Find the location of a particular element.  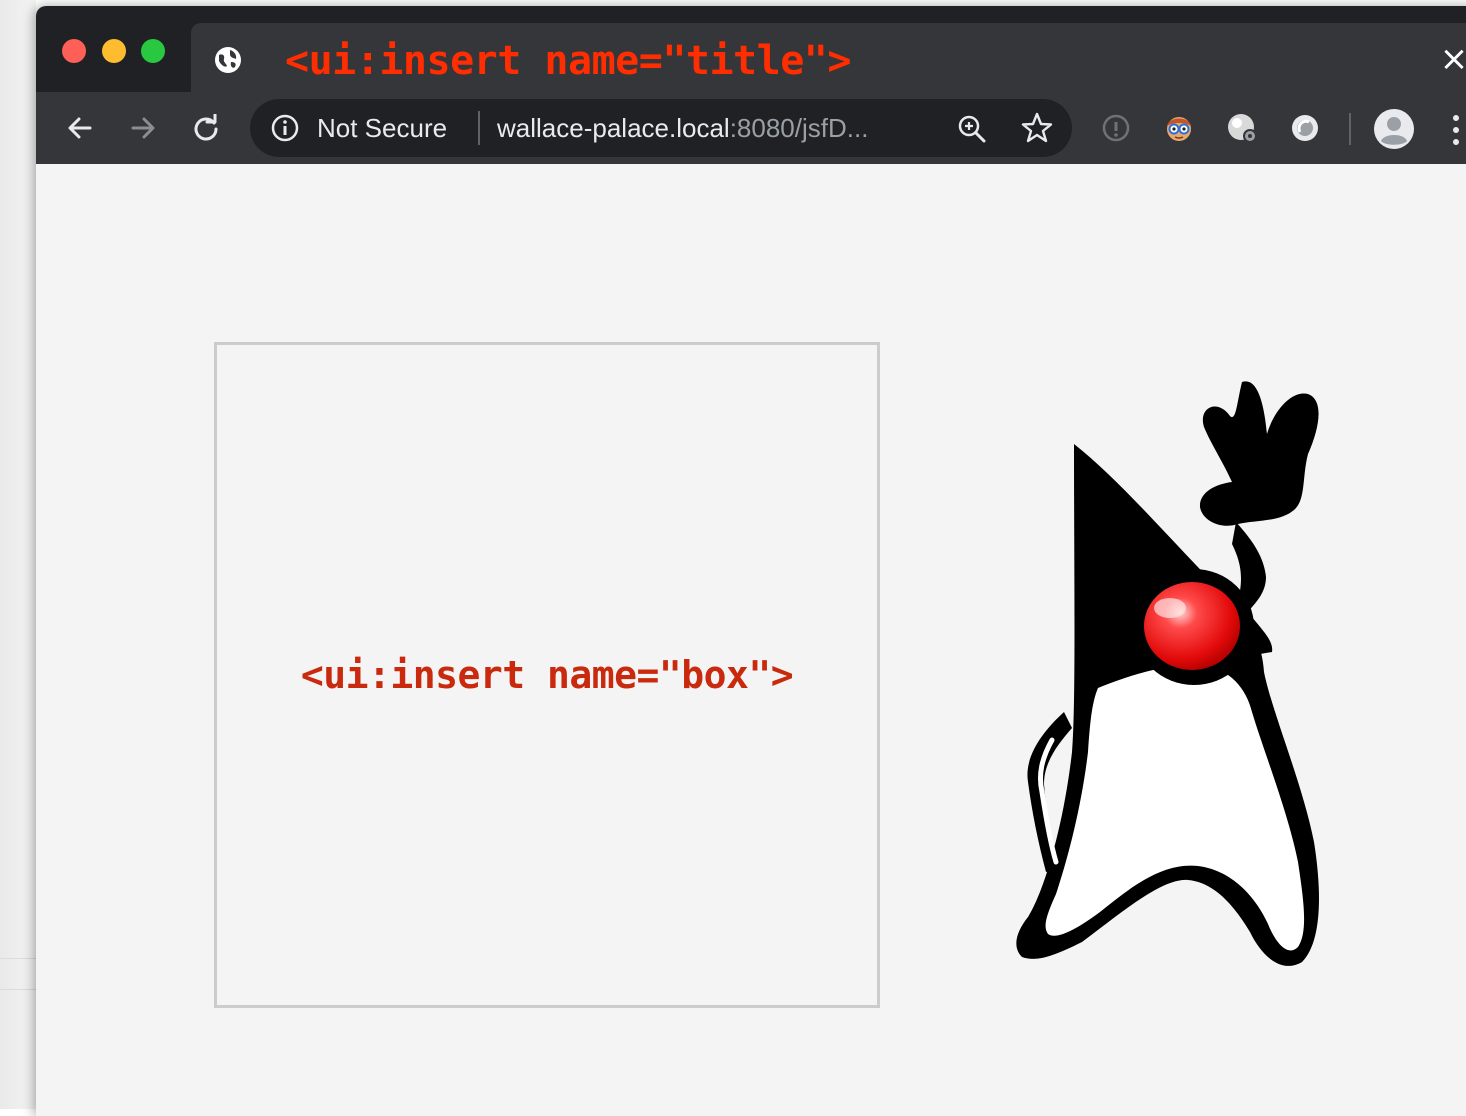

address-divider is located at coordinates (479, 128).